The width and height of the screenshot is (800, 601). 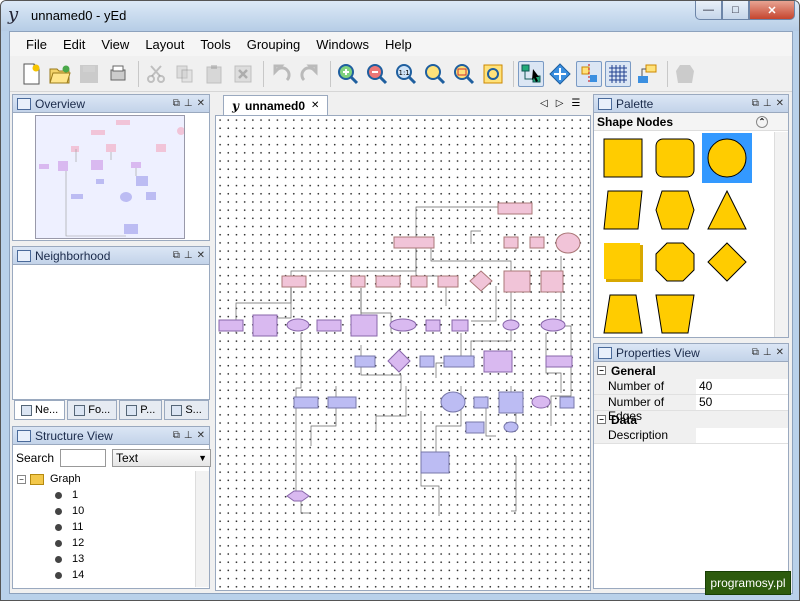 I want to click on tree-root: − Graph, so click(x=111, y=479).